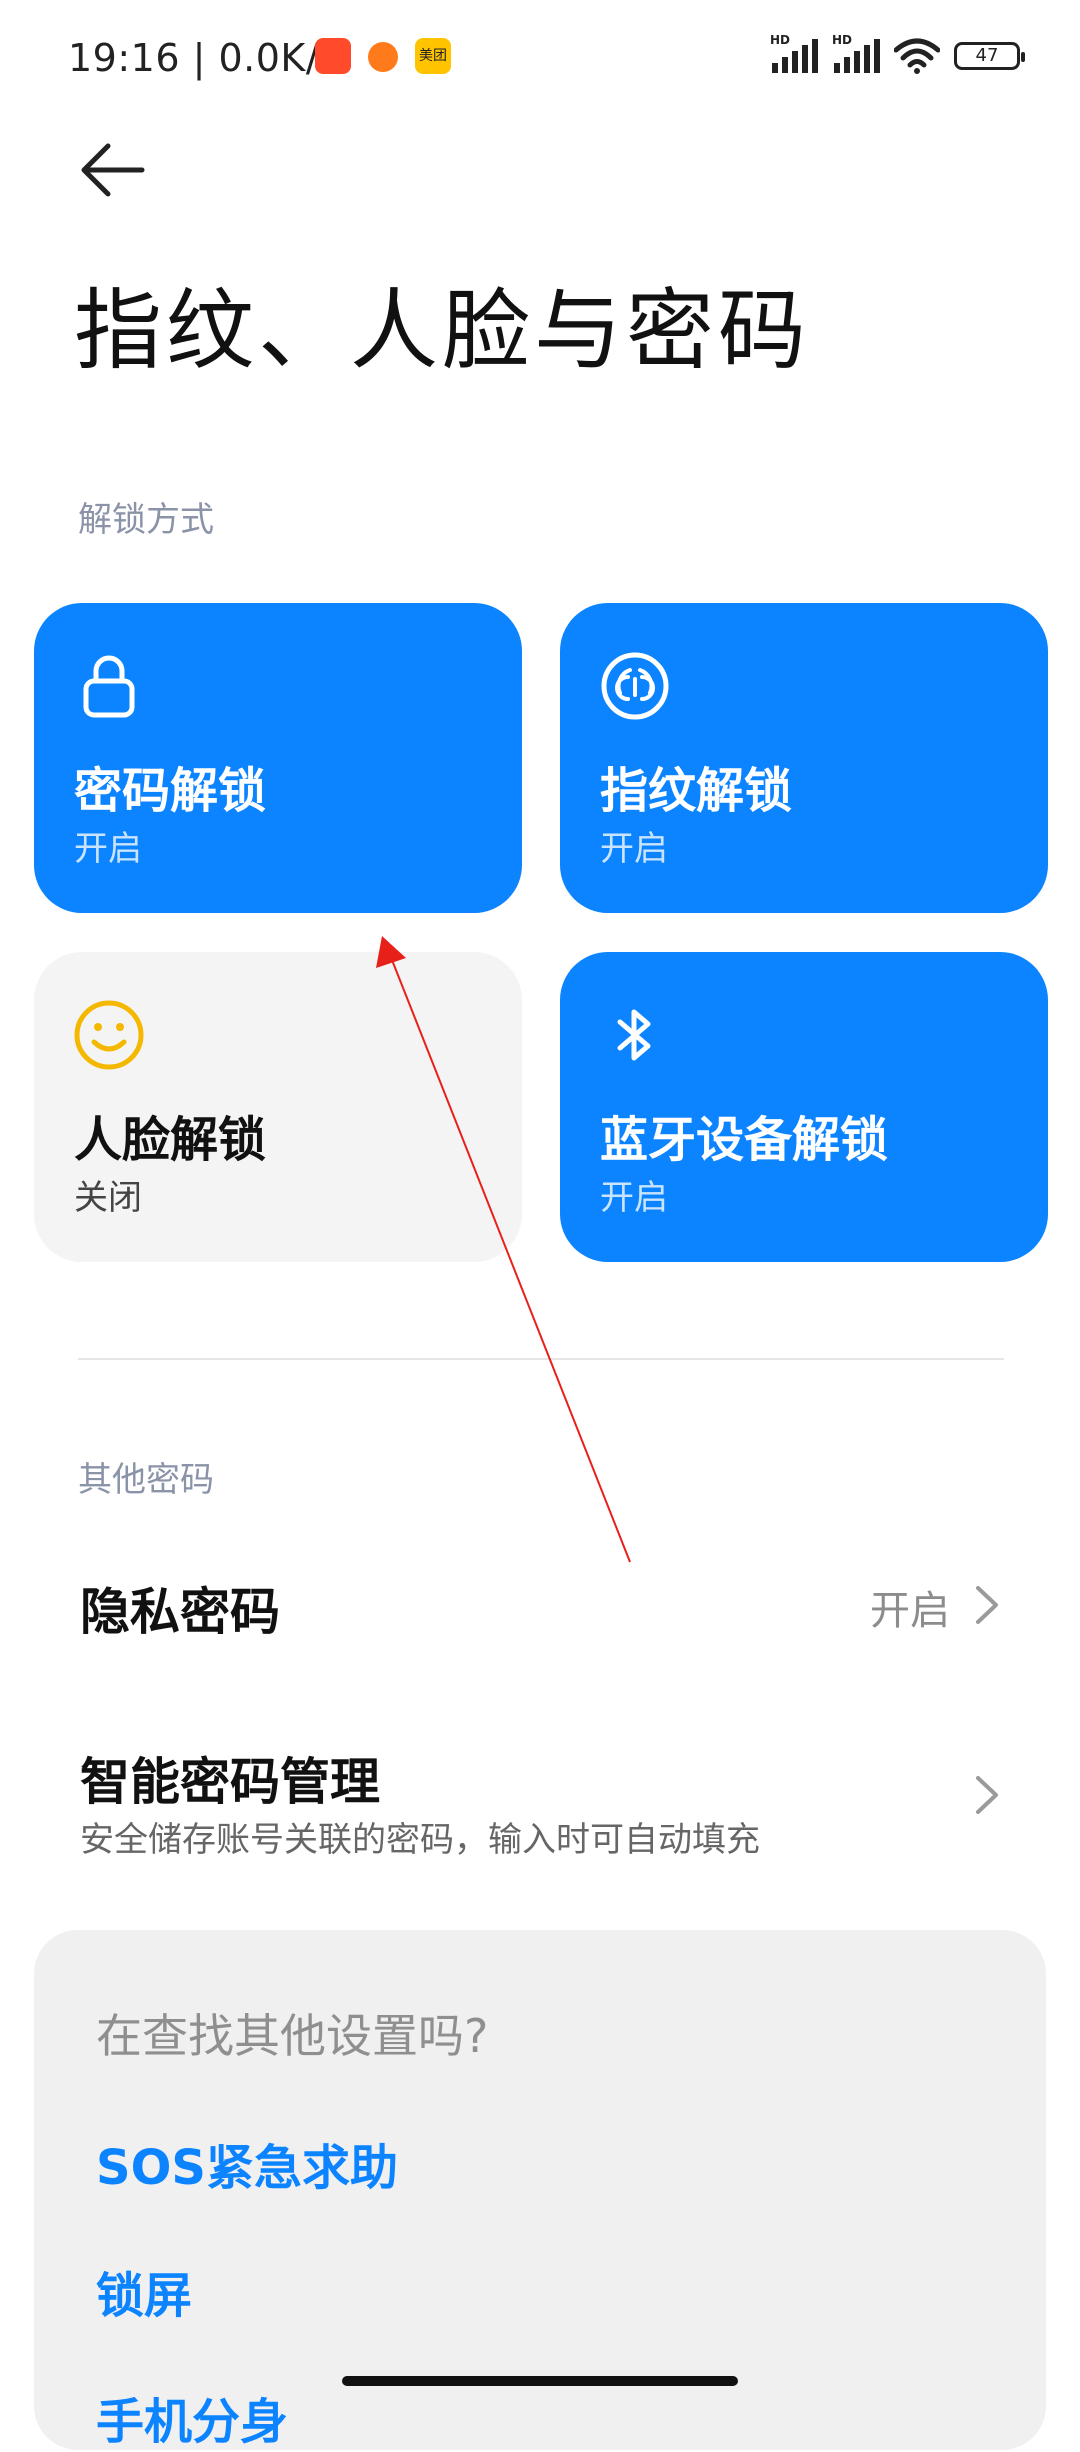 The height and width of the screenshot is (2452, 1080). I want to click on smart-password-row: 智能密码管理 安全储存账号关联的密码，输入时可自动填充, so click(540, 1790).